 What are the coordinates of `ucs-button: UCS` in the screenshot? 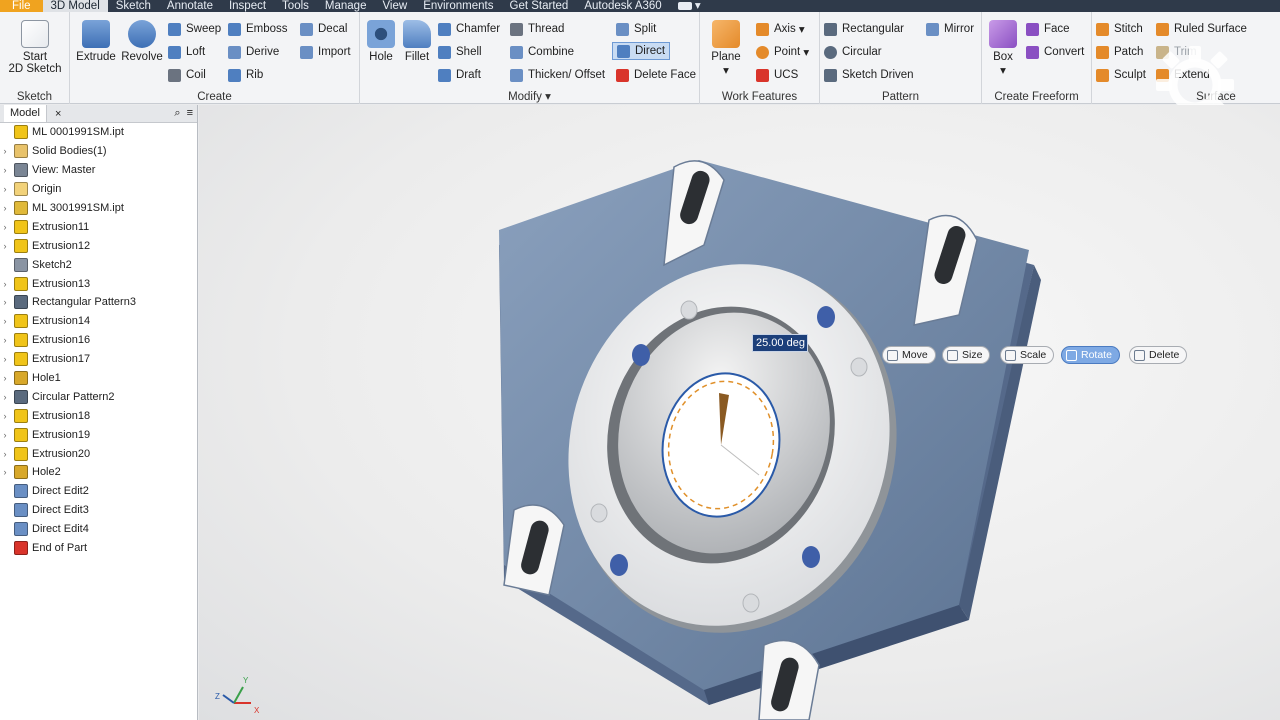 It's located at (777, 75).